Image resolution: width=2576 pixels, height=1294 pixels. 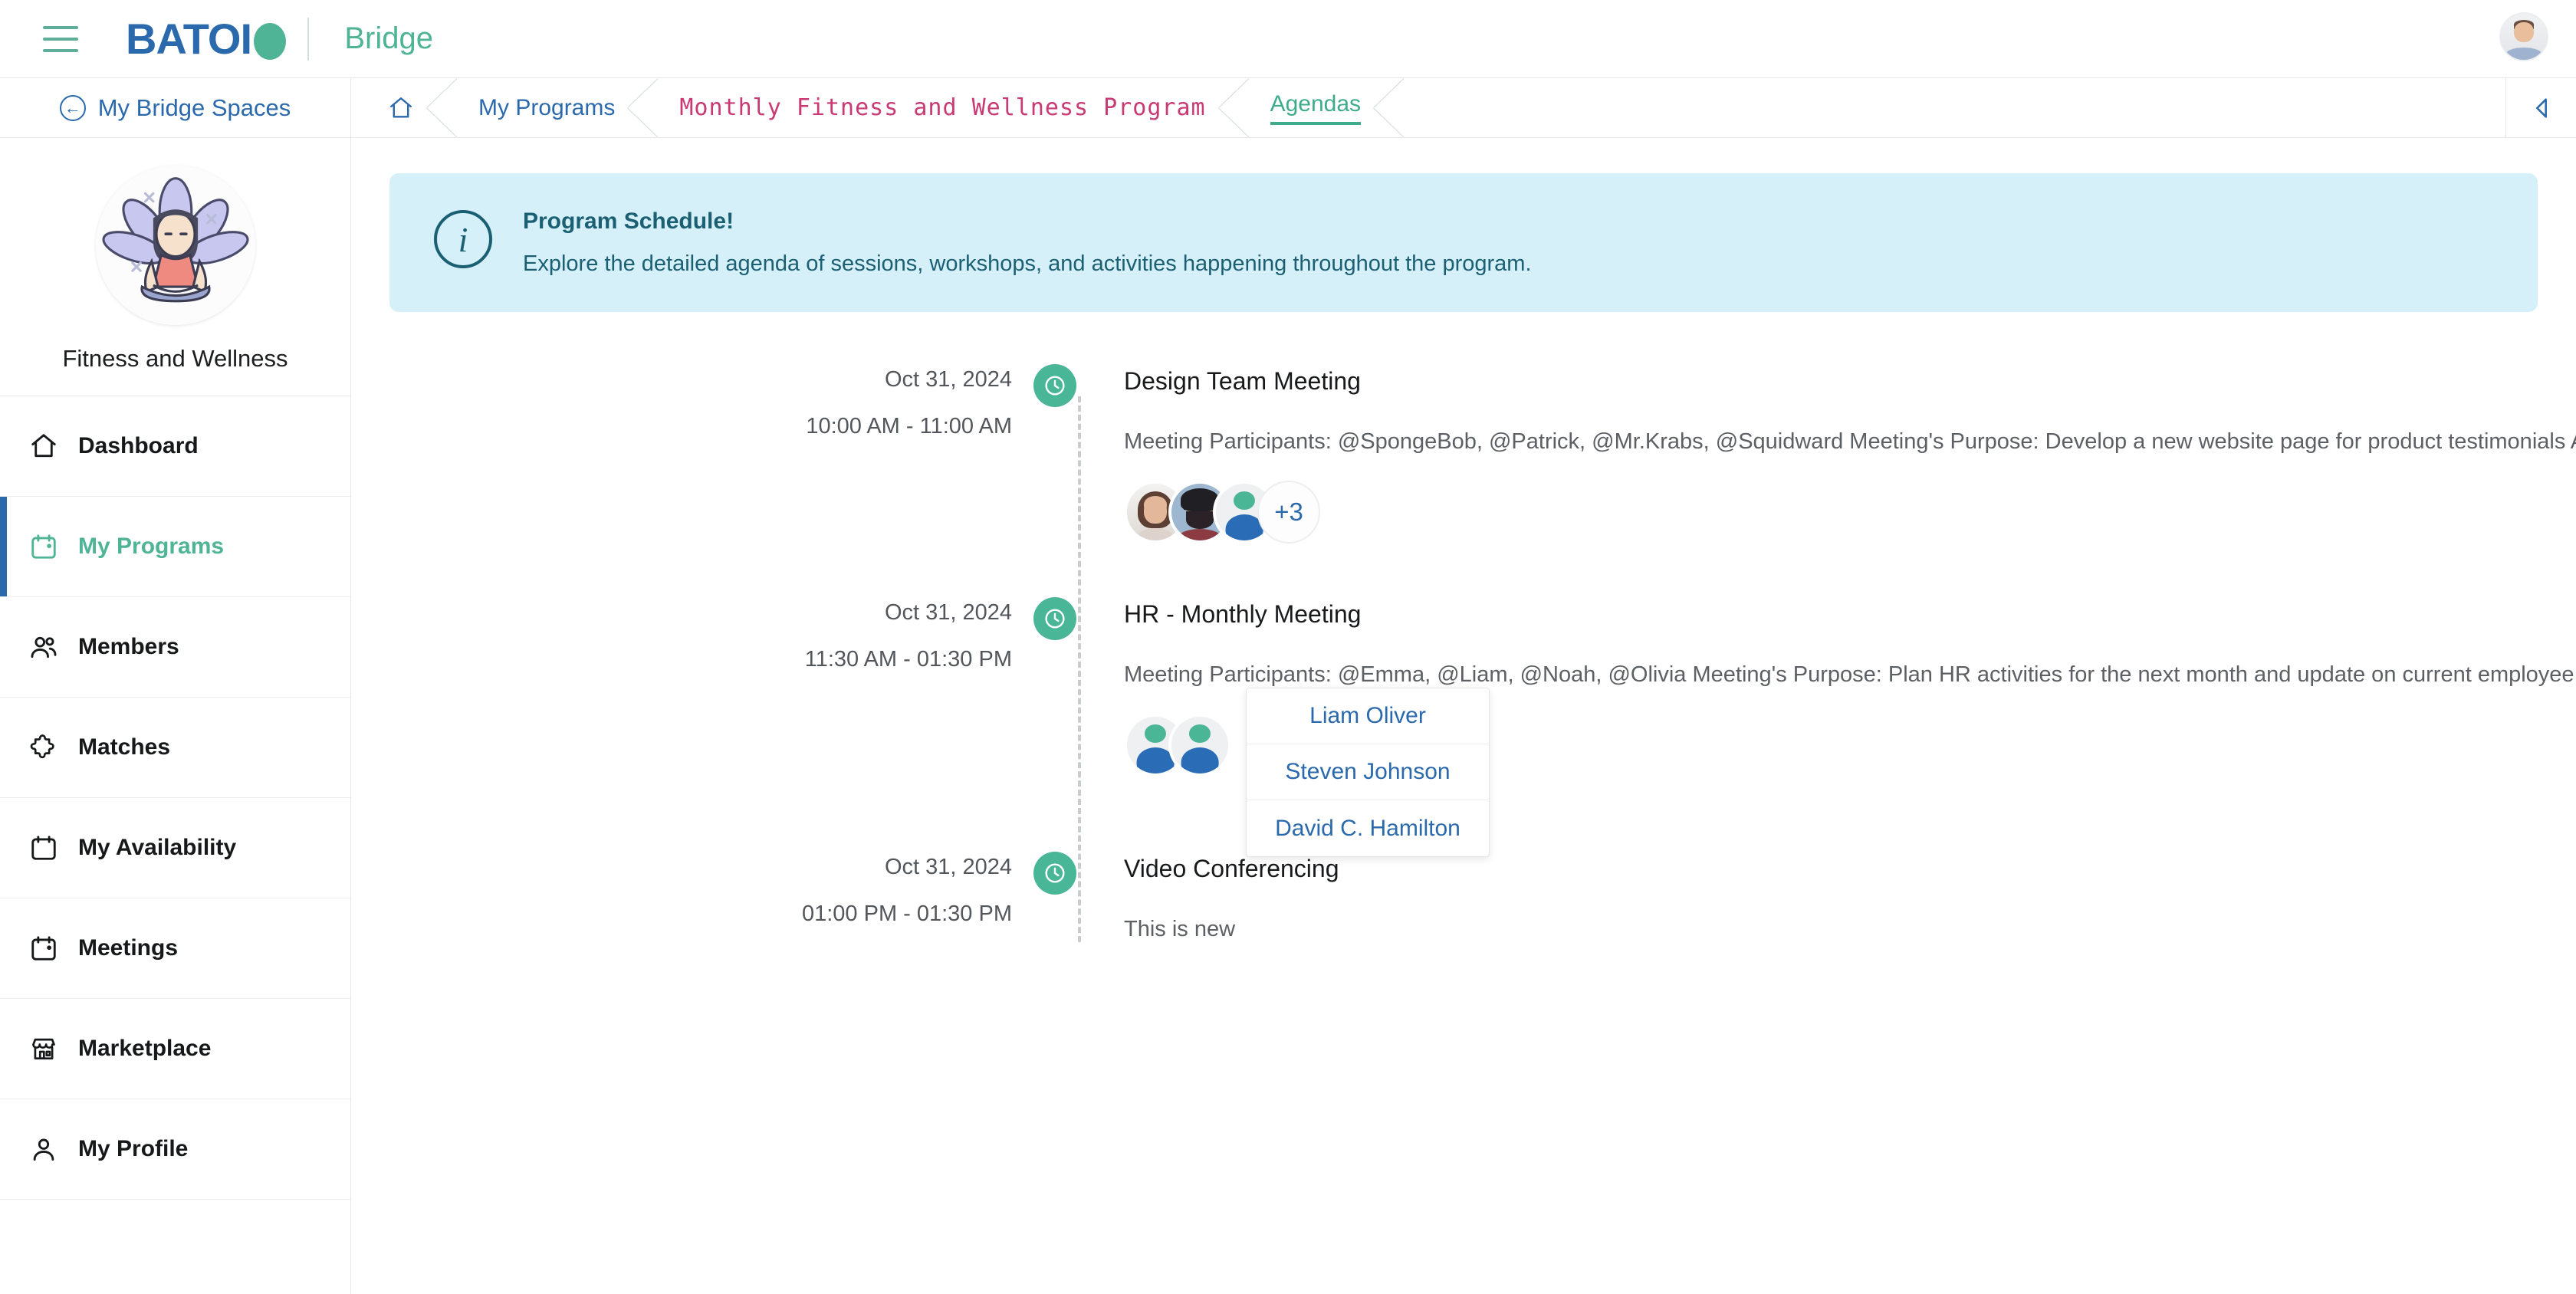 What do you see at coordinates (308, 39) in the screenshot?
I see `divider` at bounding box center [308, 39].